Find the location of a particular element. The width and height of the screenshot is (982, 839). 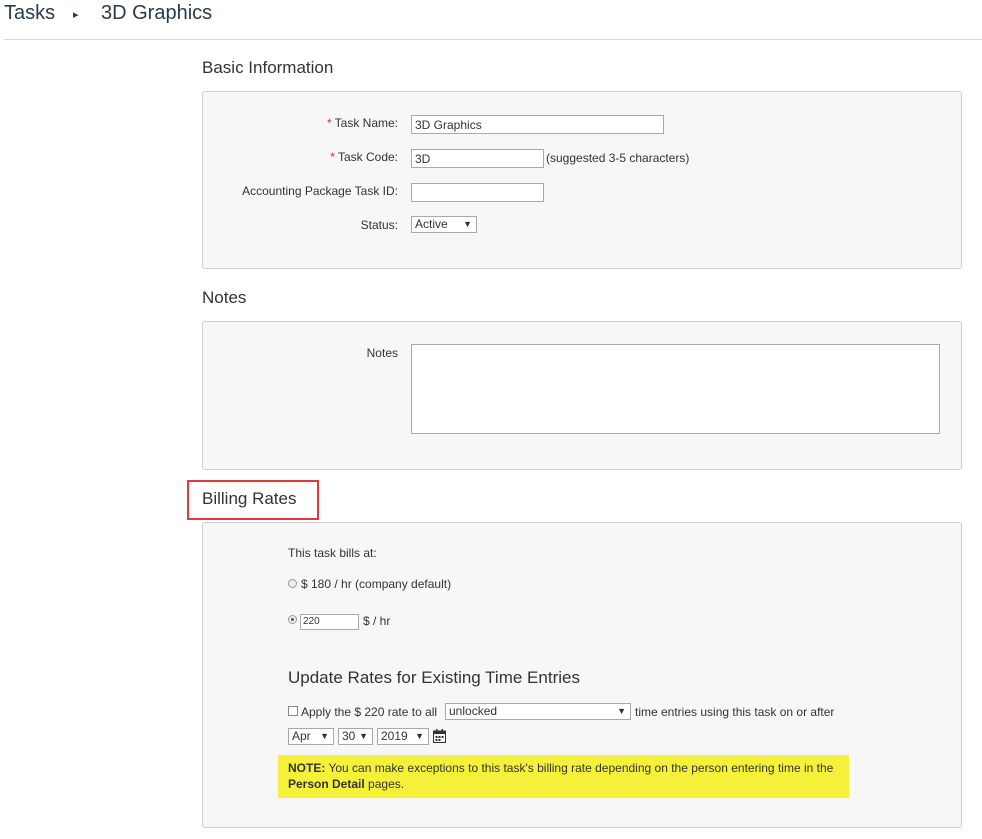

breadcrumb-tasks: Tasks is located at coordinates (29, 13).